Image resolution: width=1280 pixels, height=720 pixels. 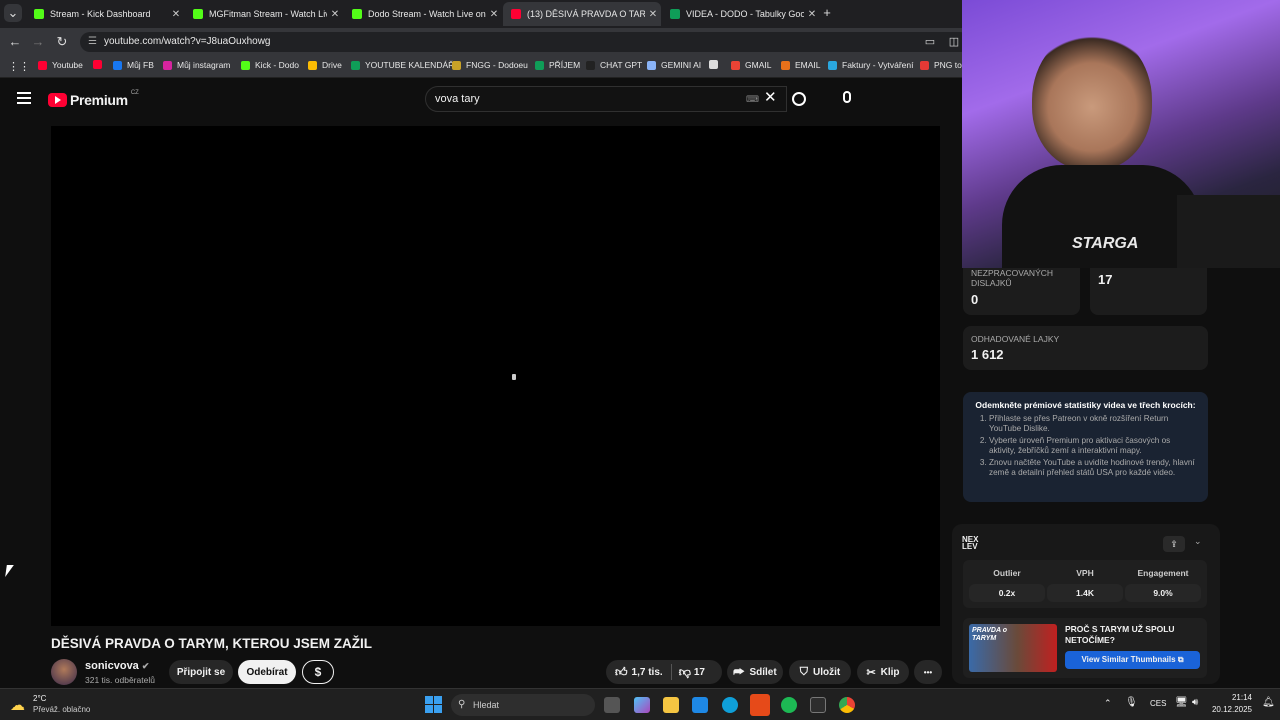 What do you see at coordinates (117, 666) in the screenshot?
I see `channel-name: sonicvova ✔` at bounding box center [117, 666].